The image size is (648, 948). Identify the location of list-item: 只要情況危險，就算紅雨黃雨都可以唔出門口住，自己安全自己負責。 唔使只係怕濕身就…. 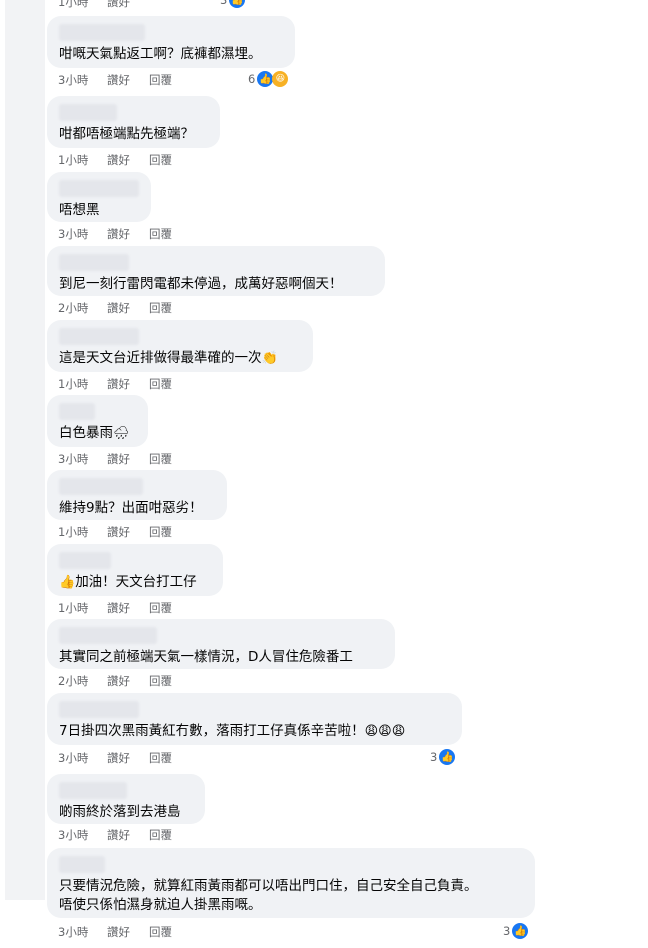
(291, 893).